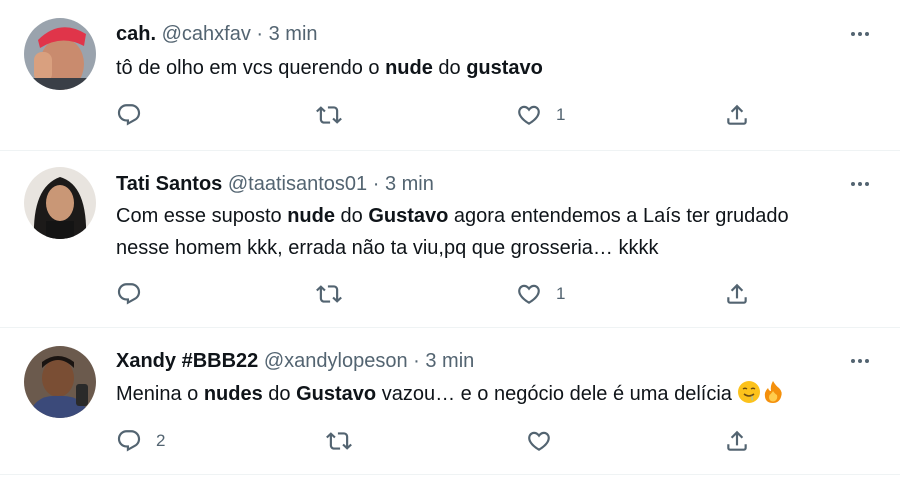 The height and width of the screenshot is (479, 900). I want to click on tweet-header: Tati Santos @taatisantos01 · 3 min, so click(275, 184).